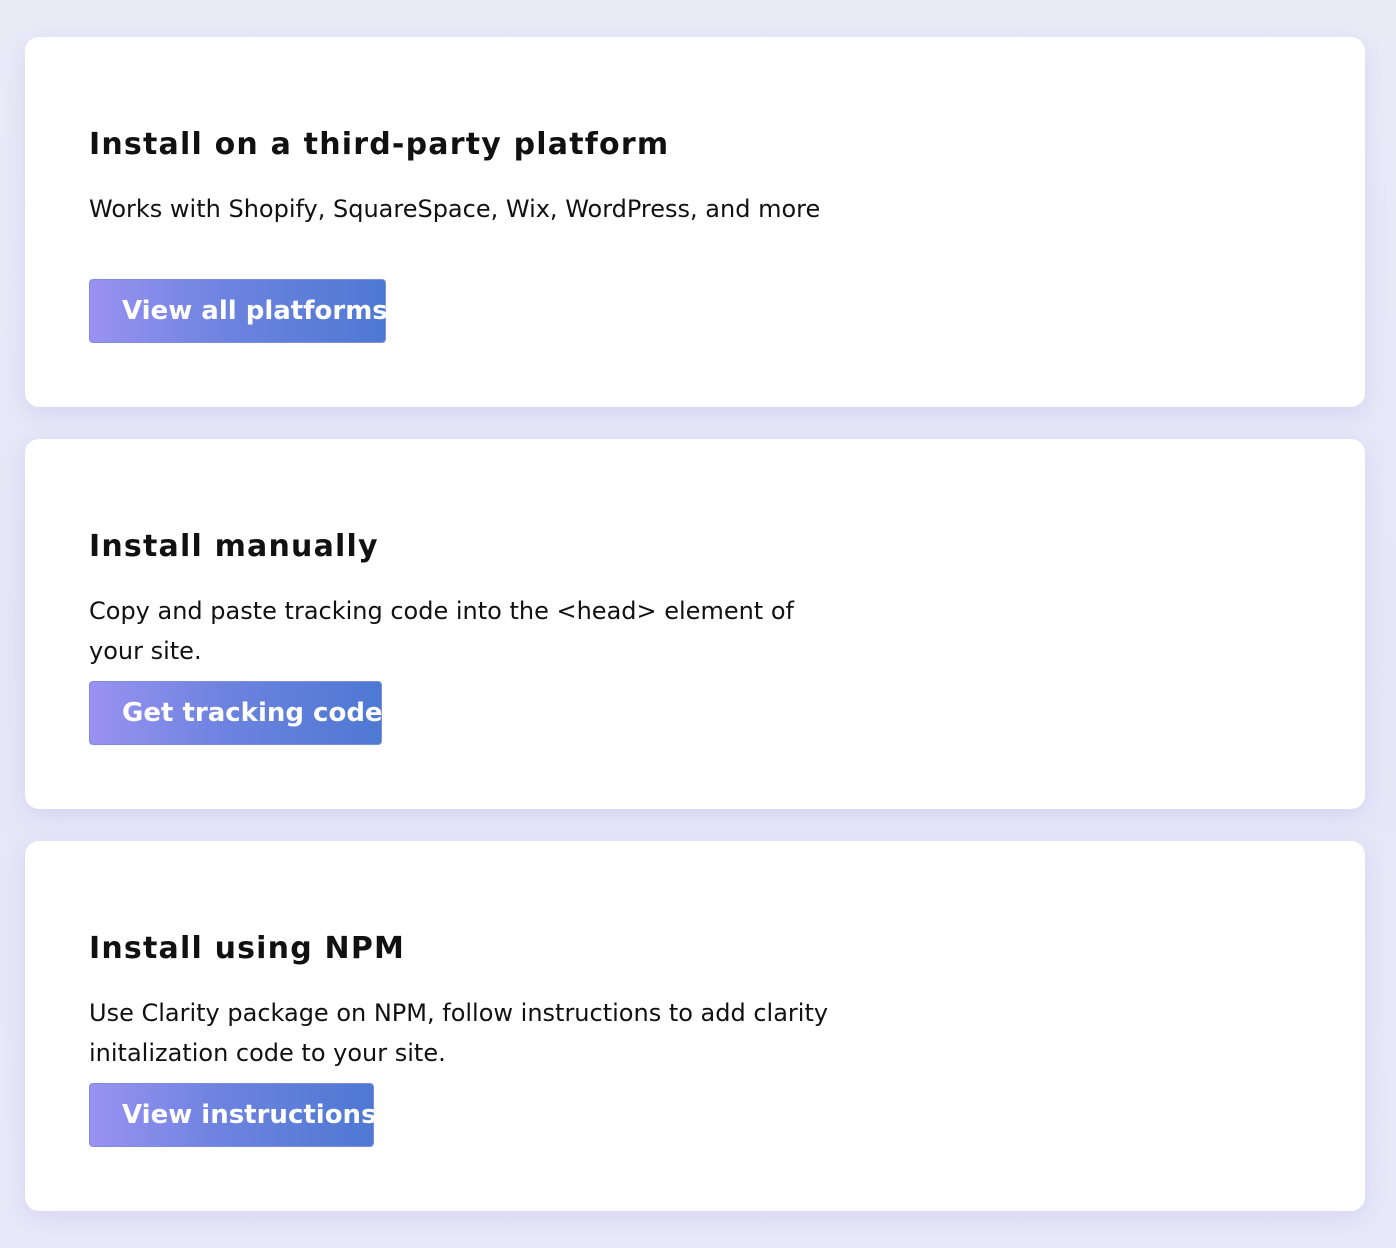 This screenshot has height=1248, width=1396. I want to click on card-title: Install on a third-party platform, so click(379, 144).